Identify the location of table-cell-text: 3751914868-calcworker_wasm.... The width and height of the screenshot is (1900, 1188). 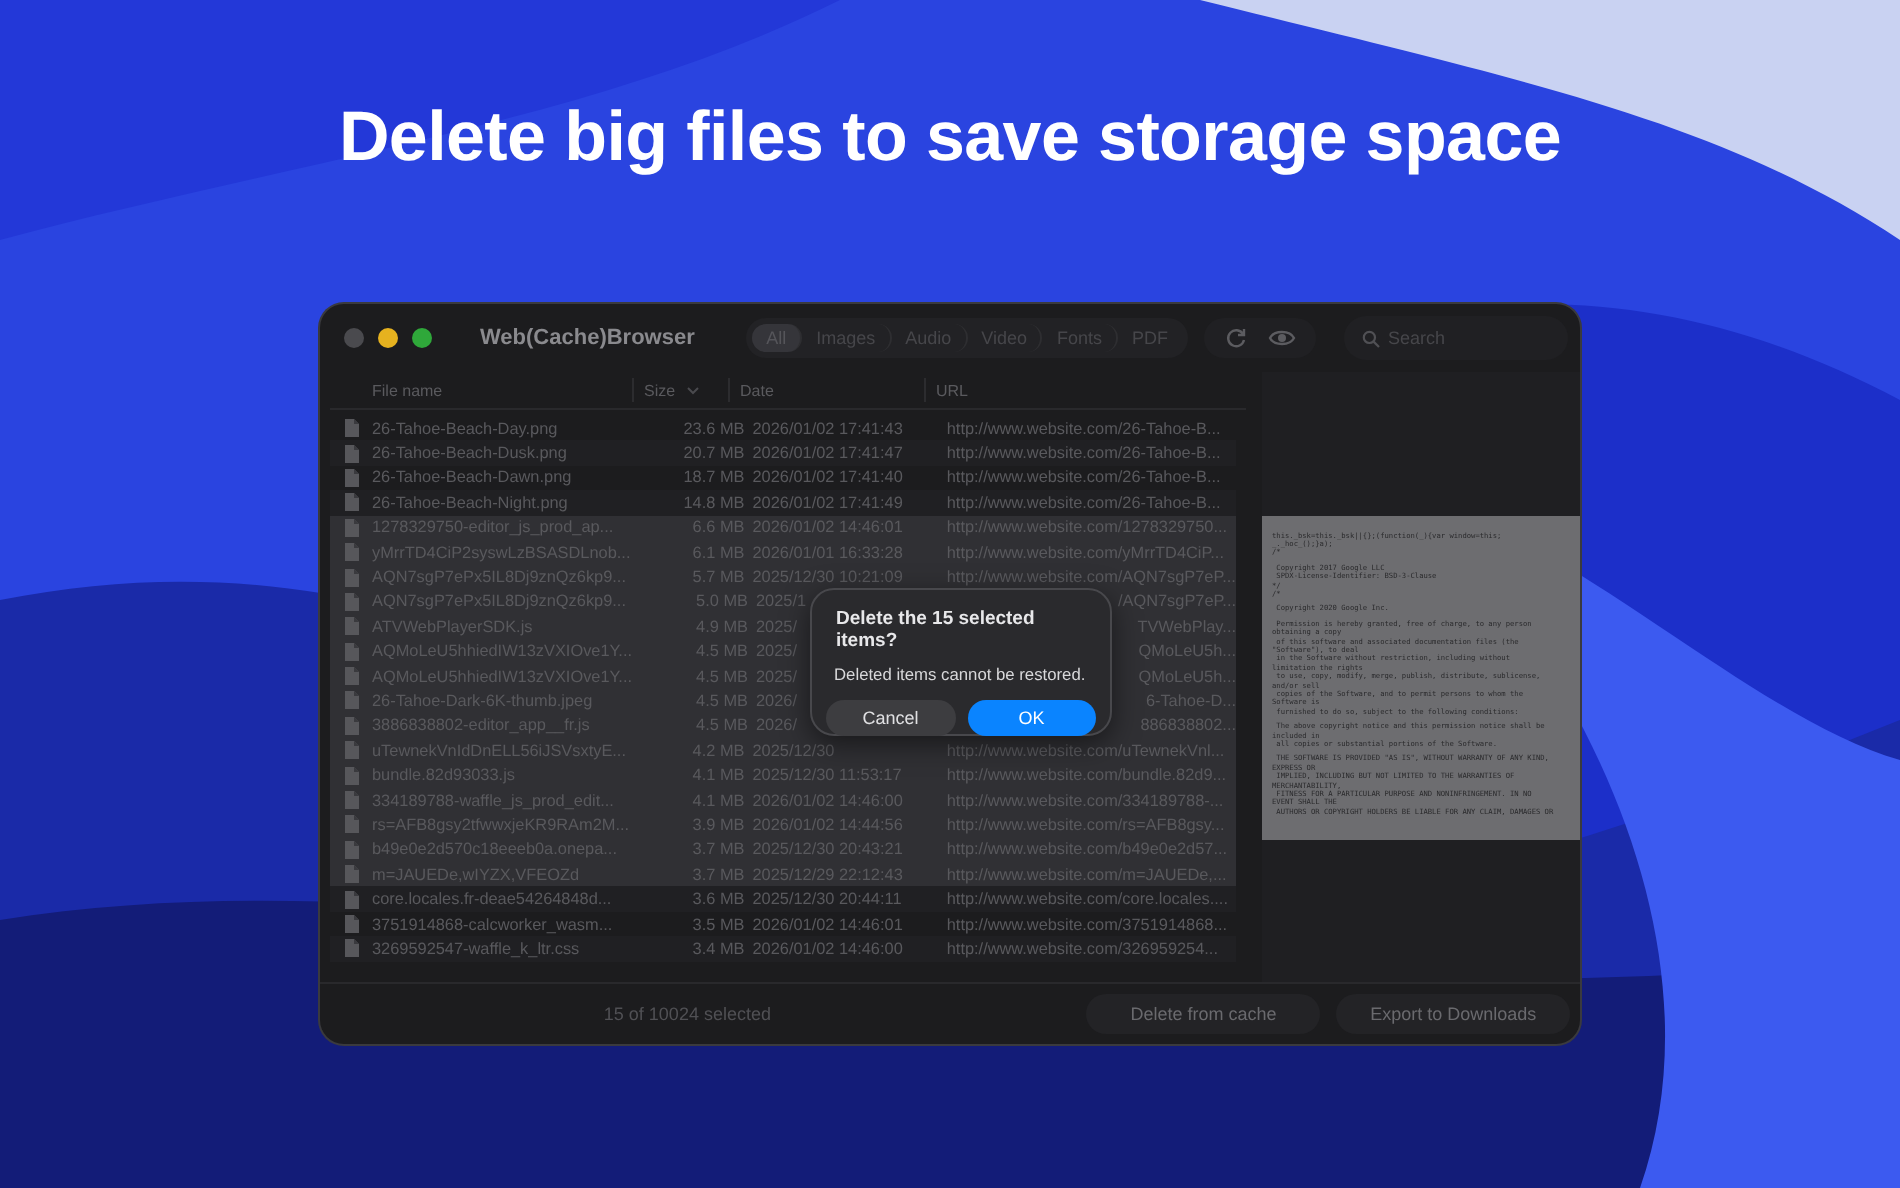
(493, 924).